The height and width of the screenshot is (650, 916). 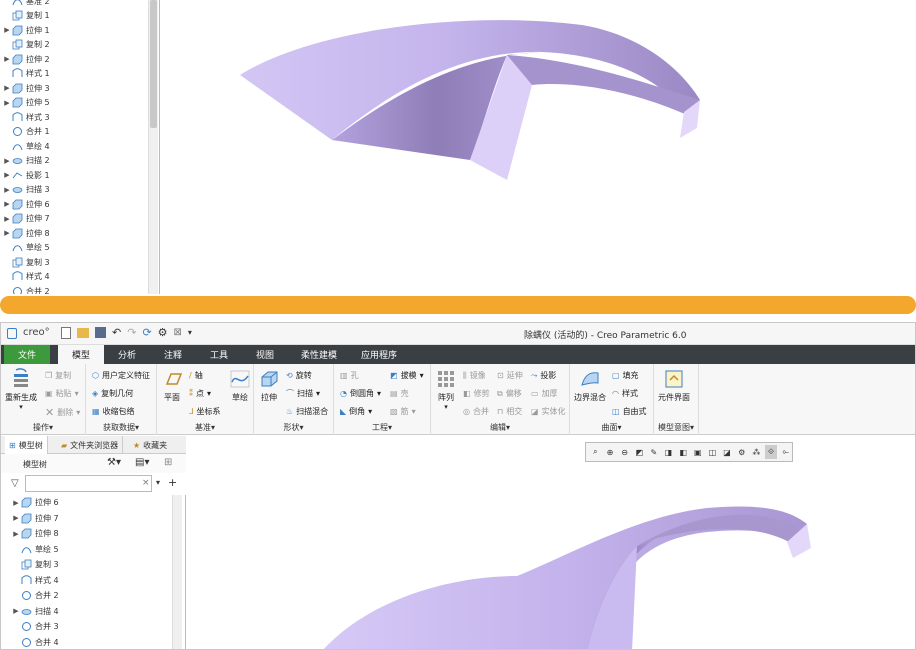 What do you see at coordinates (303, 393) in the screenshot?
I see `sweep-button: ⌒ 扫描 ▾` at bounding box center [303, 393].